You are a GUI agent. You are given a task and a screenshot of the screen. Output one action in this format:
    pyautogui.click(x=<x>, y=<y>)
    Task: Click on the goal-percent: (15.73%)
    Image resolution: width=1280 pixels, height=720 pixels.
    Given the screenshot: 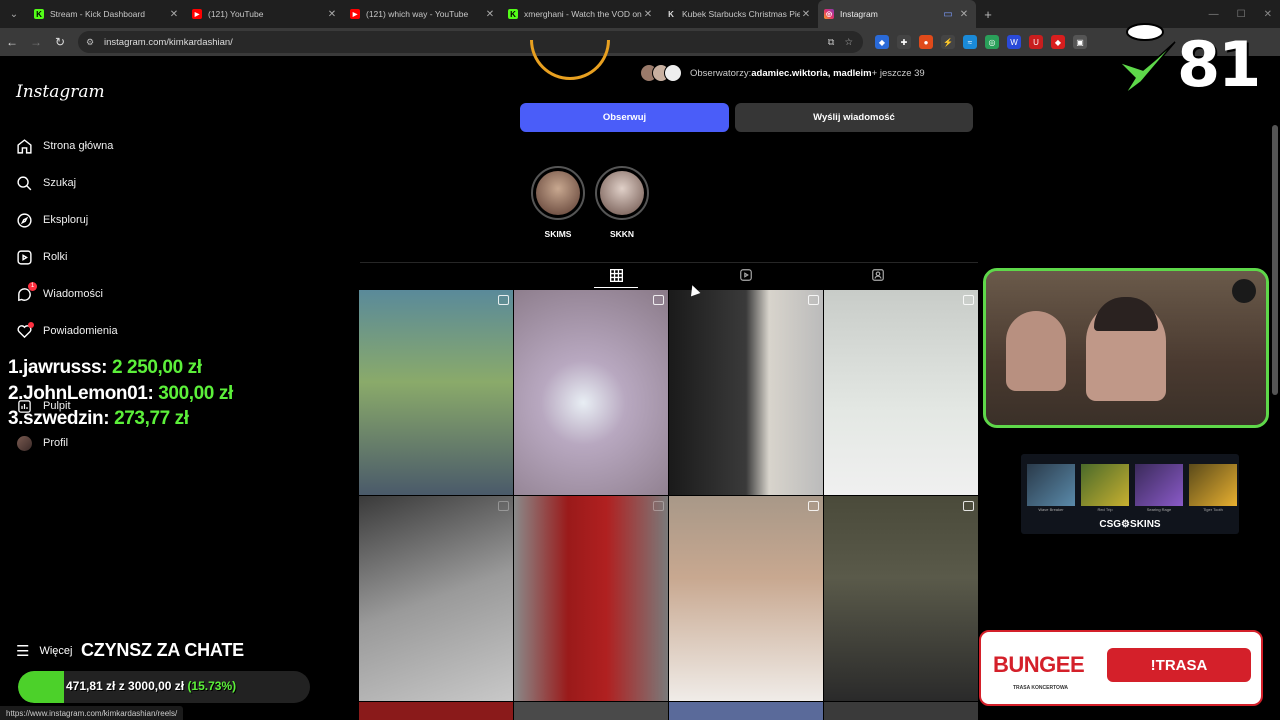 What is the action you would take?
    pyautogui.click(x=212, y=686)
    